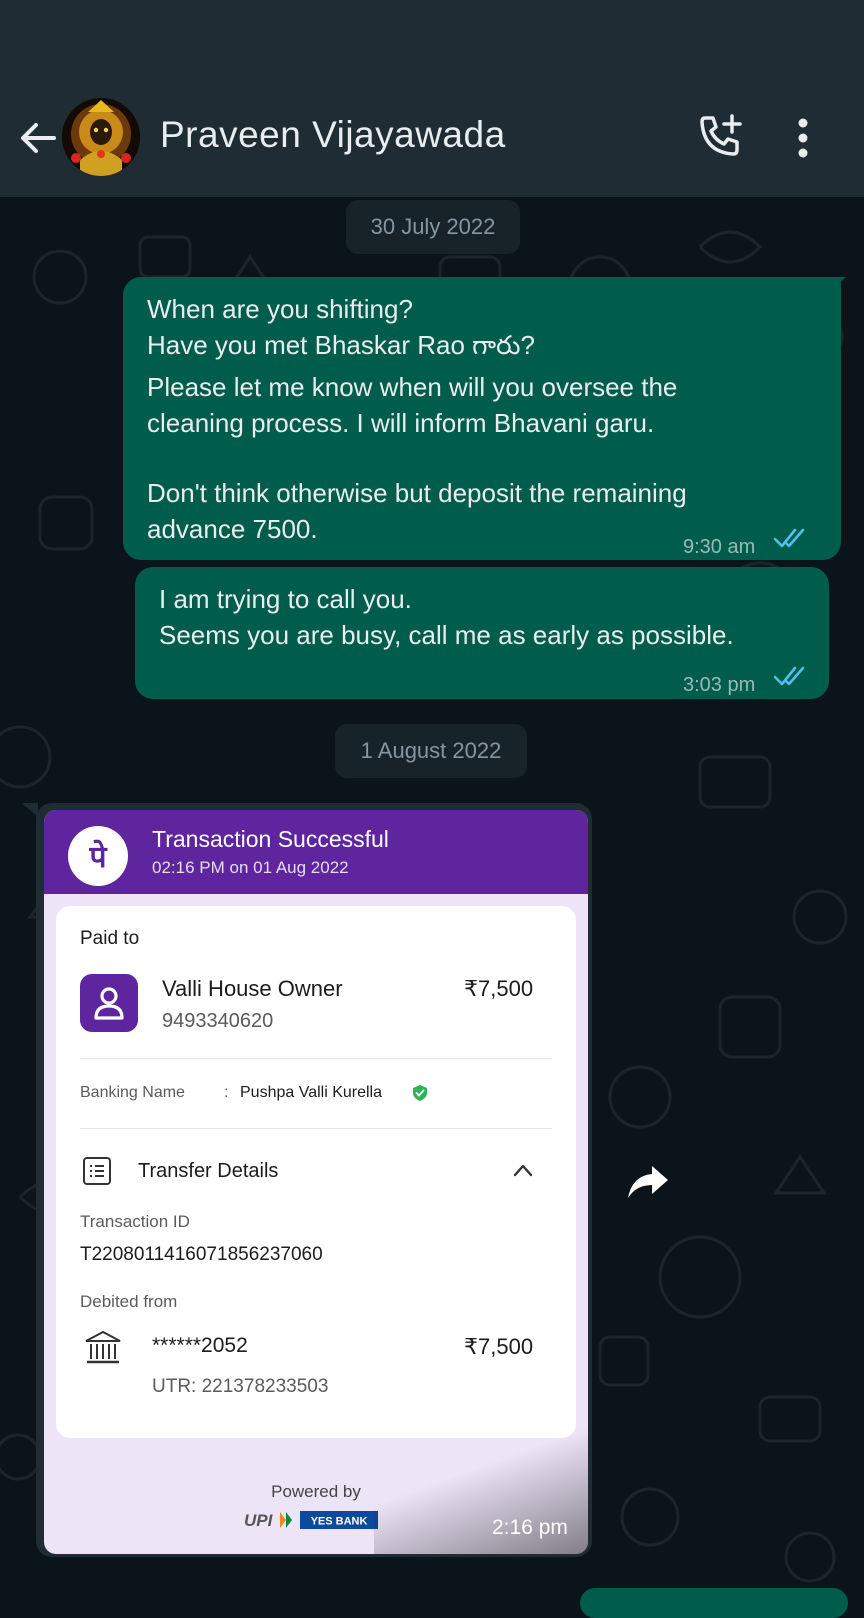 Image resolution: width=864 pixels, height=1618 pixels. Describe the element at coordinates (240, 1386) in the screenshot. I see `utr-number: UTR: 221378233503` at that location.